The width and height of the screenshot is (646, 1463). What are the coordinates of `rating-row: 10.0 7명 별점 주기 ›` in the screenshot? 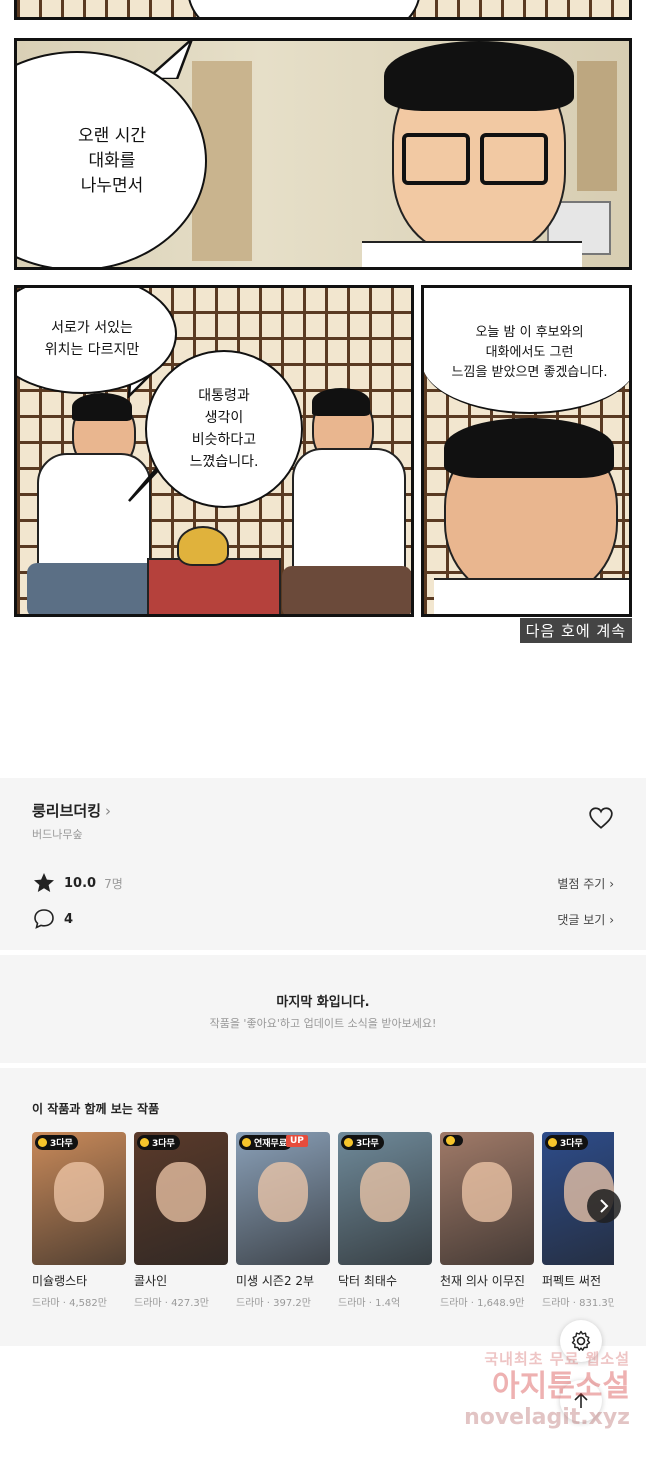 It's located at (323, 883).